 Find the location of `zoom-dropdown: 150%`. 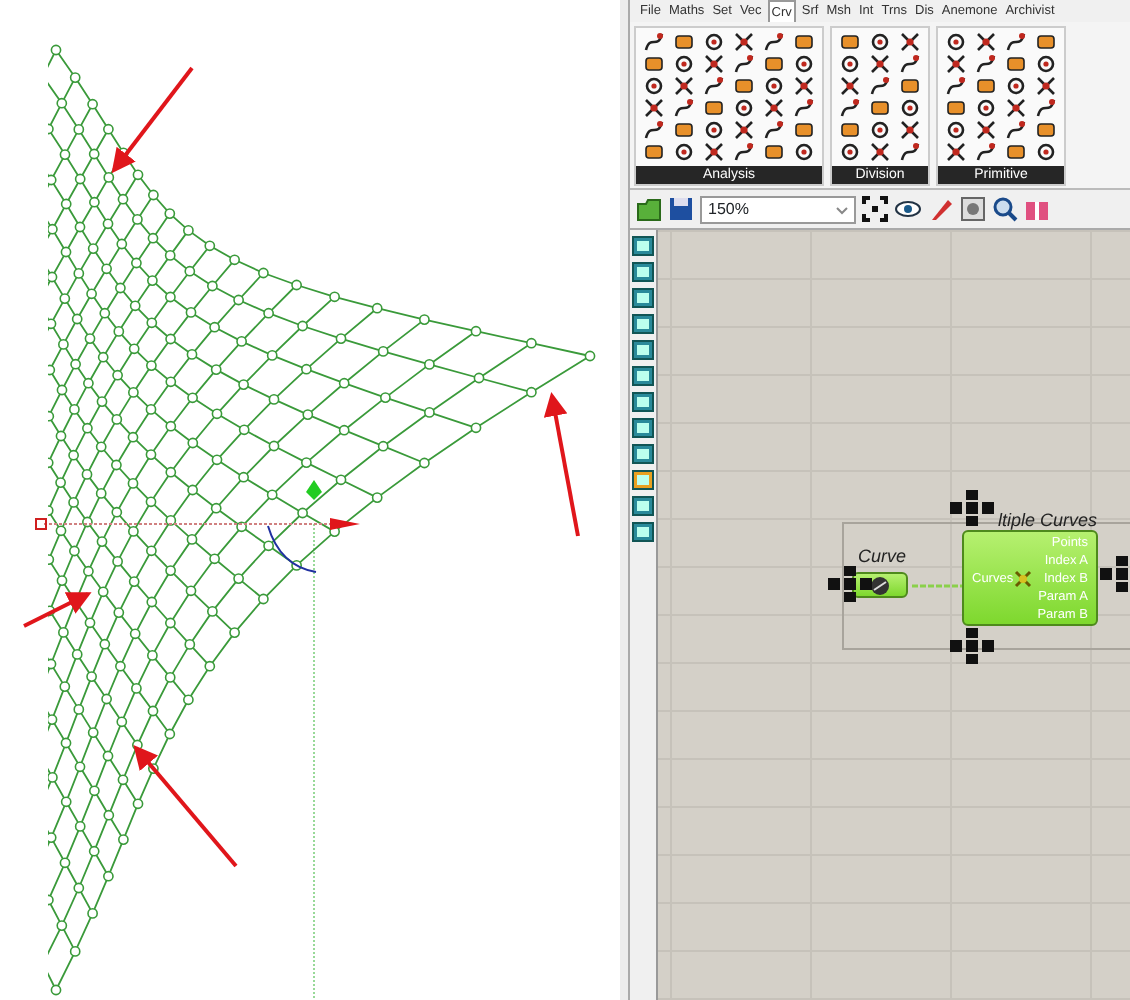

zoom-dropdown: 150% is located at coordinates (778, 209).